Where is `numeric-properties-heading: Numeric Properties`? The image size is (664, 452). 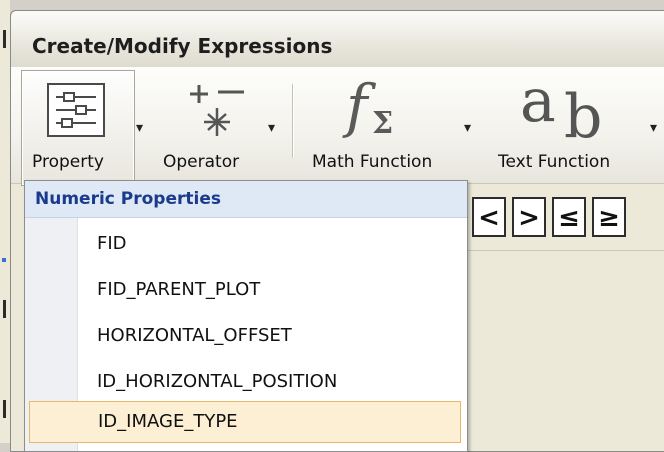 numeric-properties-heading: Numeric Properties is located at coordinates (128, 199).